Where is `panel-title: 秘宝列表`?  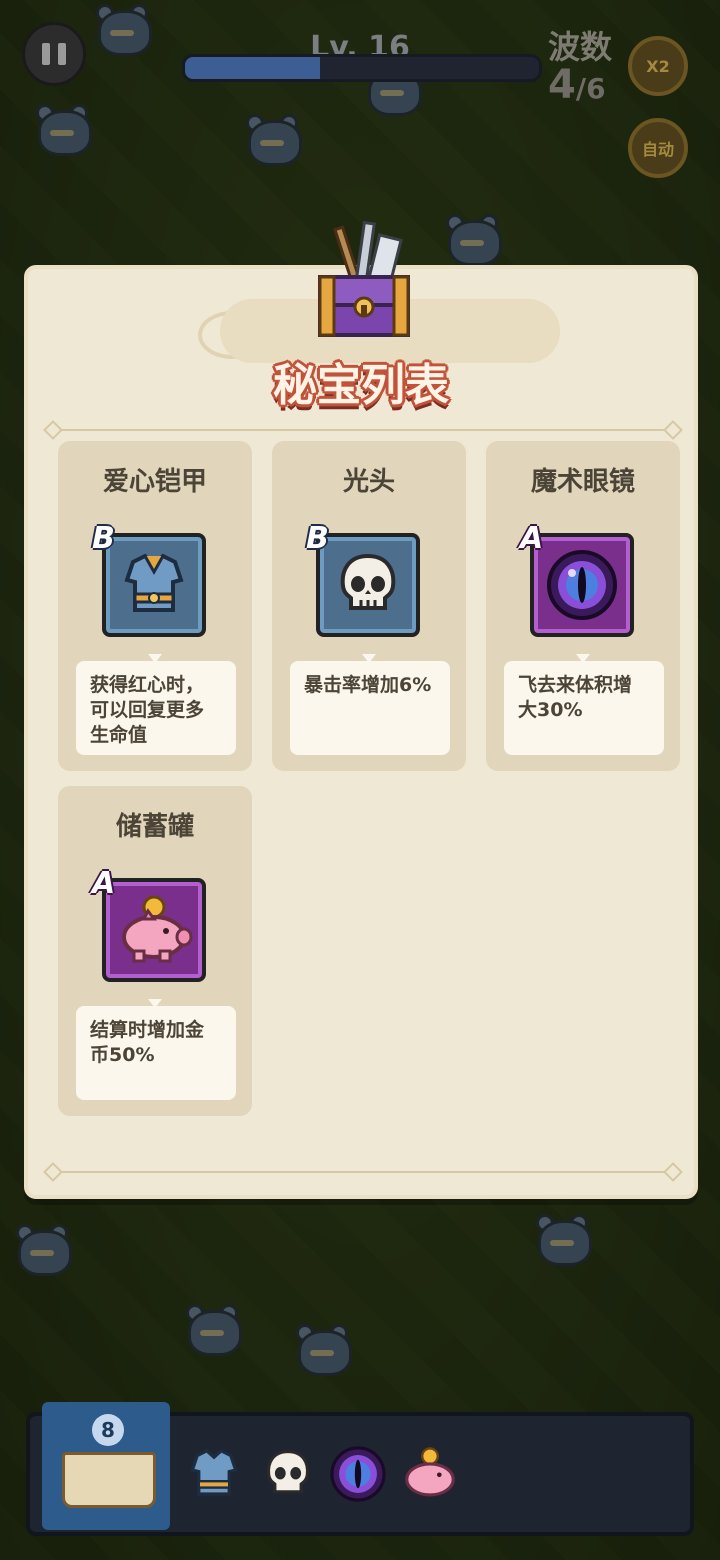 panel-title: 秘宝列表 is located at coordinates (361, 385).